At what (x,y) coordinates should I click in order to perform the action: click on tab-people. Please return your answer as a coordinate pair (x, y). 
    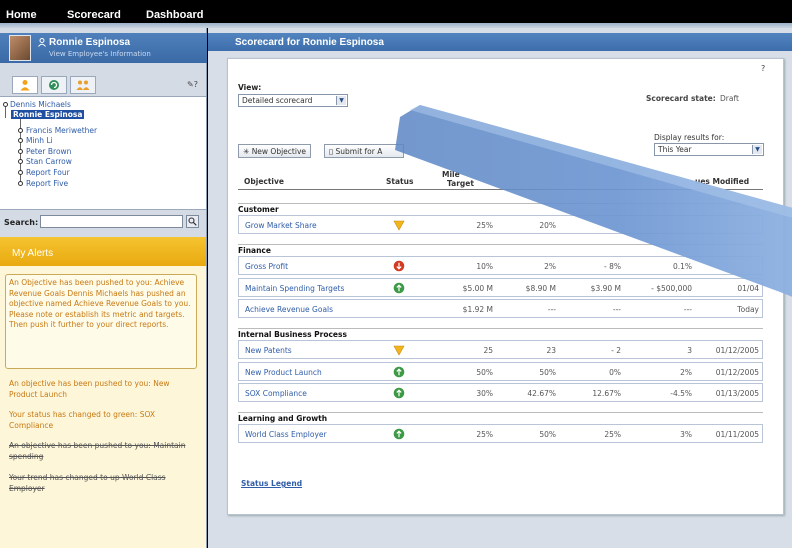
    Looking at the image, I should click on (25, 85).